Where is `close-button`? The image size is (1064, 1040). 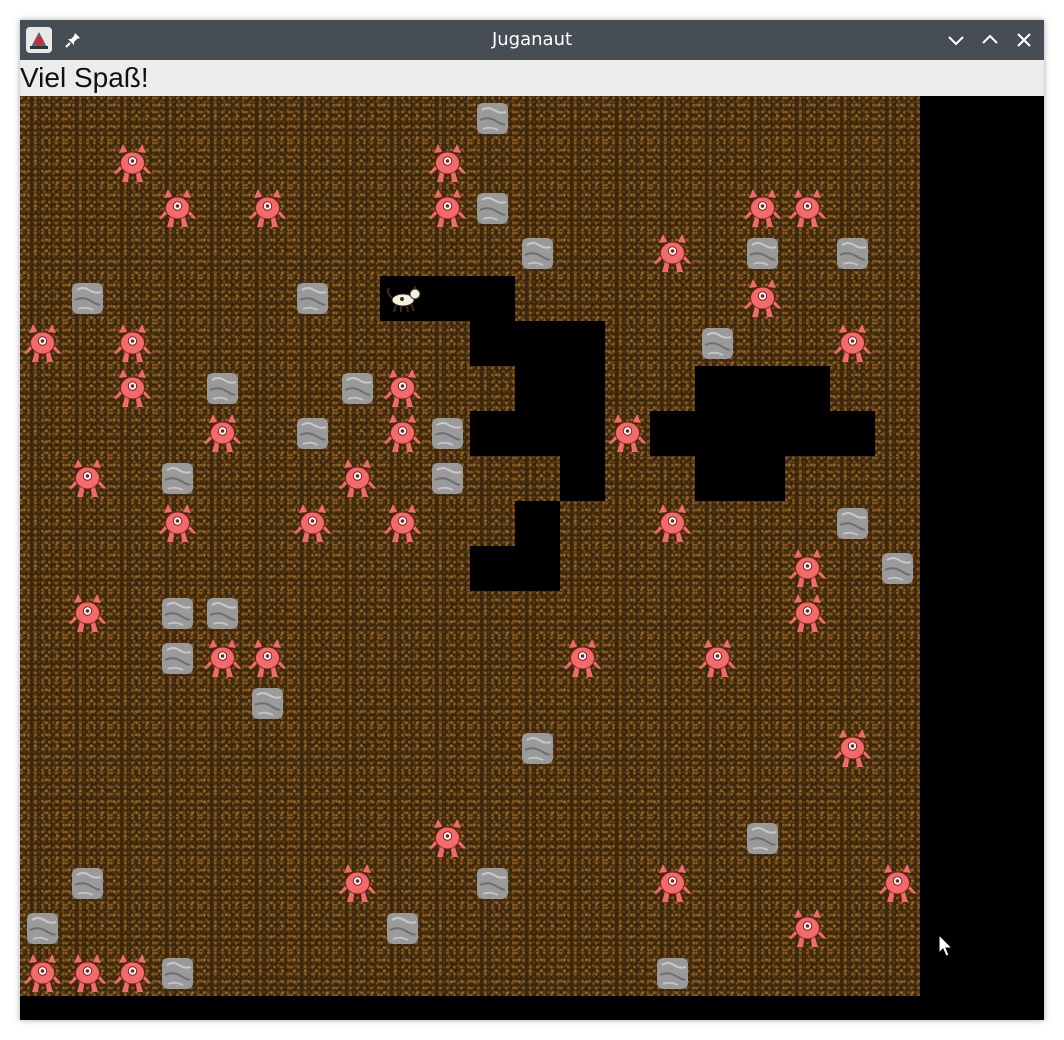 close-button is located at coordinates (1024, 40).